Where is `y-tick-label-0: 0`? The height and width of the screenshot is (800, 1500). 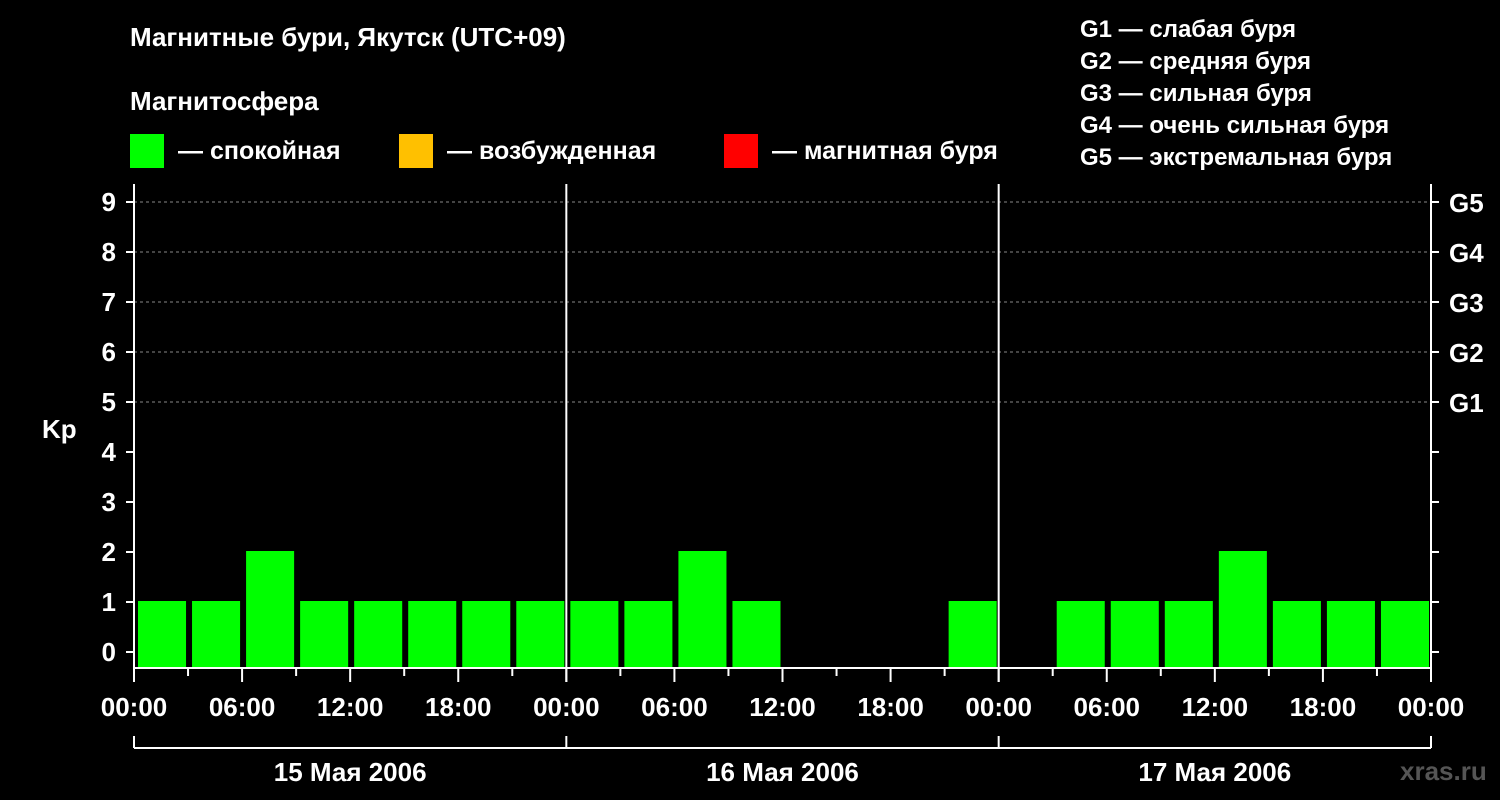 y-tick-label-0: 0 is located at coordinates (109, 652).